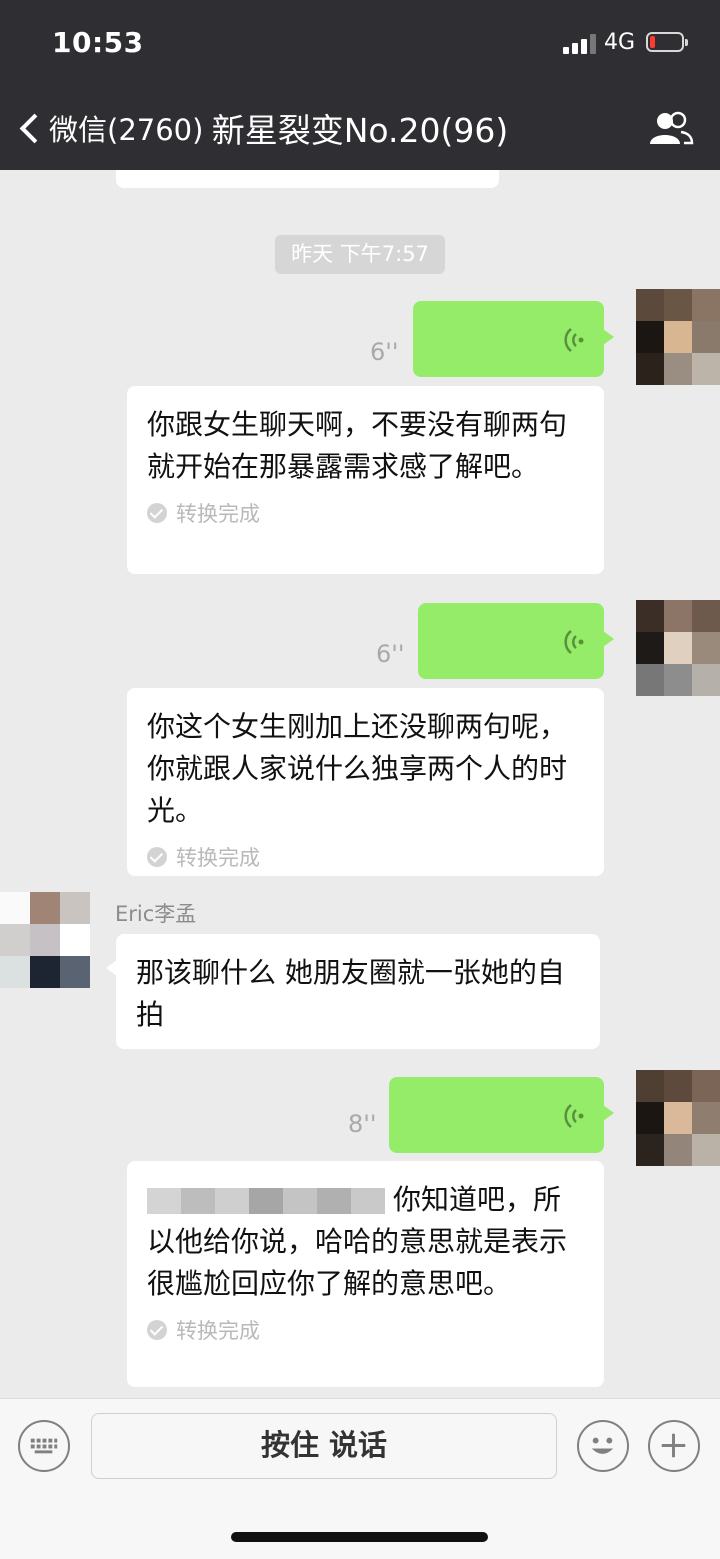 The height and width of the screenshot is (1559, 720). Describe the element at coordinates (324, 1446) in the screenshot. I see `hold-to-talk-button: 按住 说话` at that location.